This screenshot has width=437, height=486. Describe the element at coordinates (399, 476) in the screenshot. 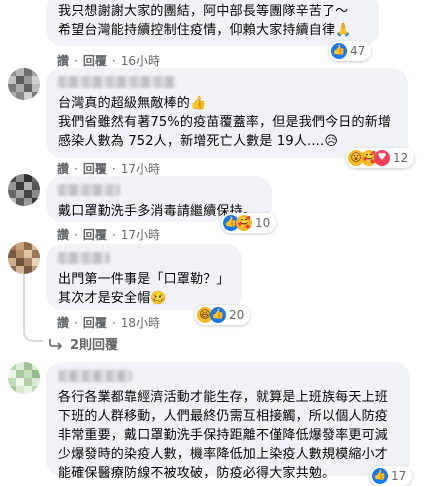

I see `reaction-count: 17` at that location.